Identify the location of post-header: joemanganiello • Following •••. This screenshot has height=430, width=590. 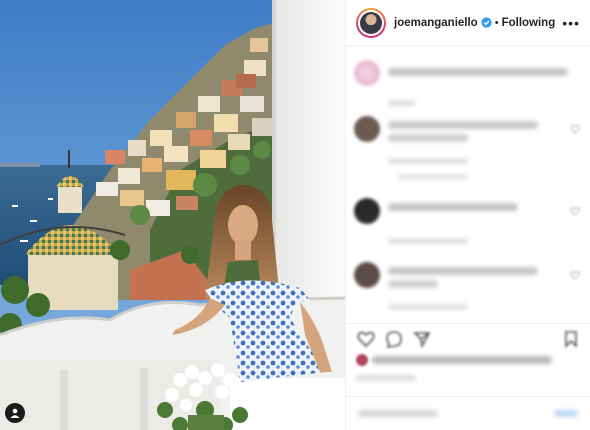
(468, 23).